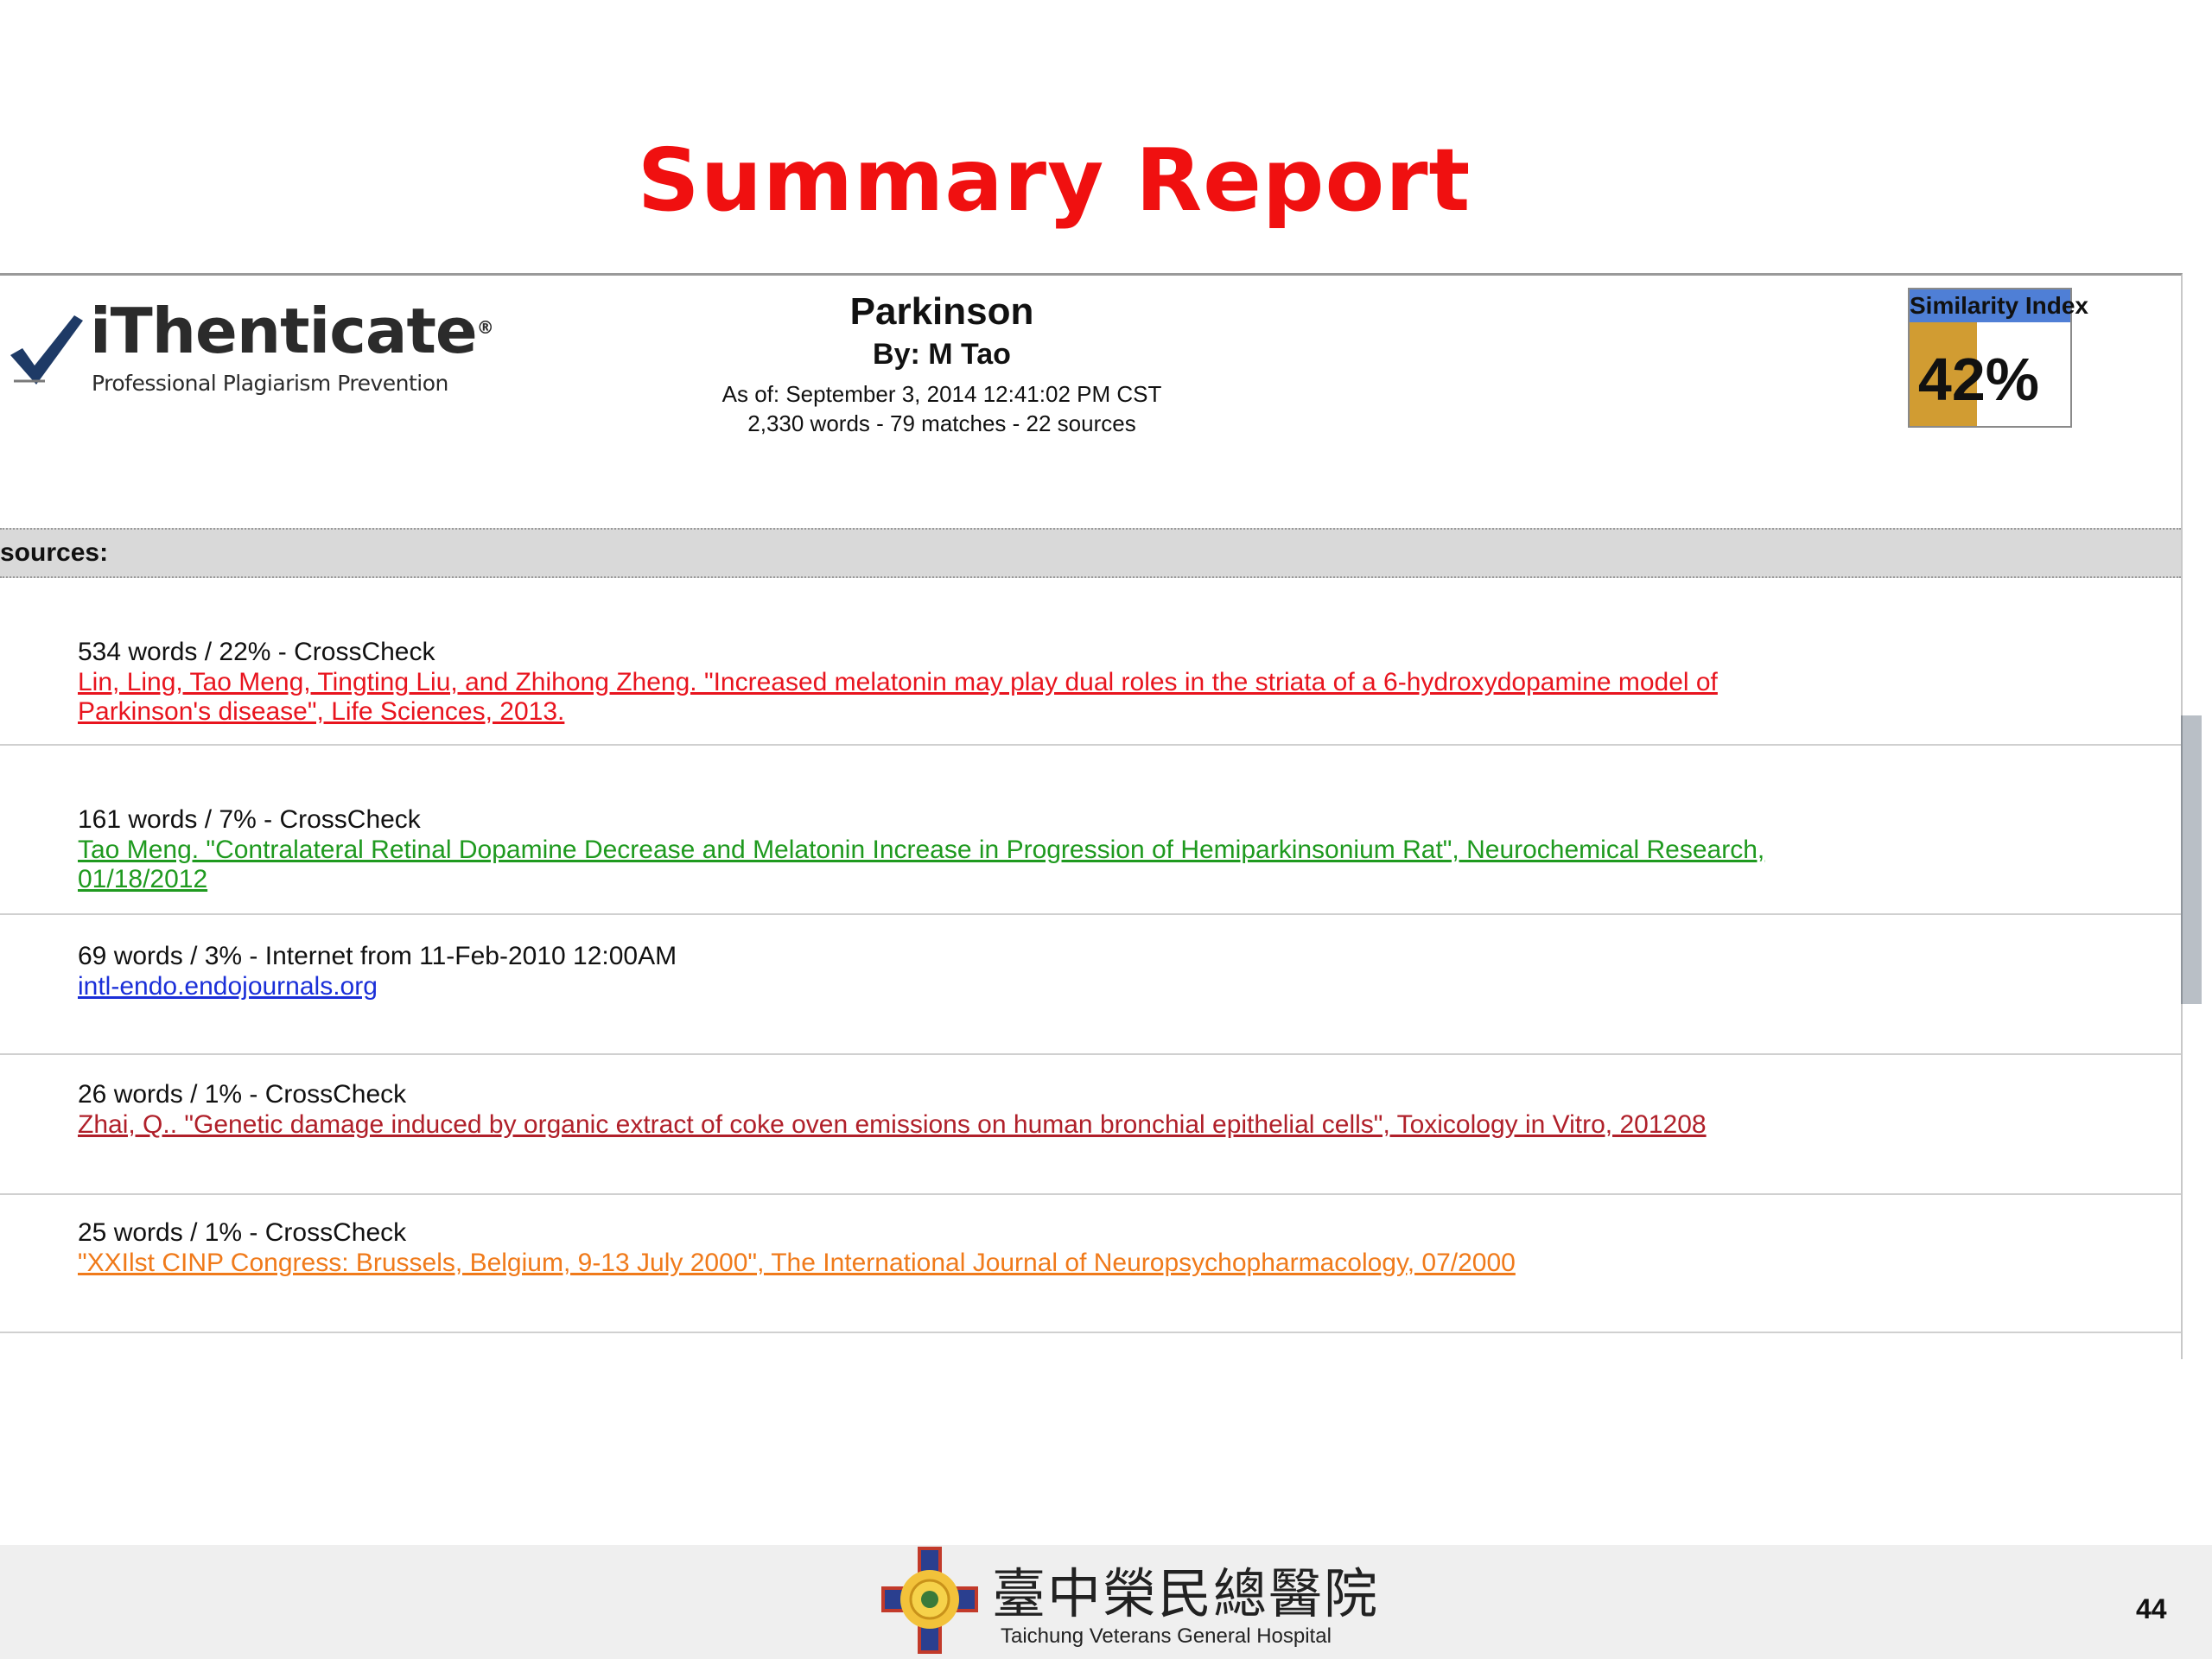  I want to click on hospital-name-chinese: 臺中榮民總醫院, so click(1186, 1593).